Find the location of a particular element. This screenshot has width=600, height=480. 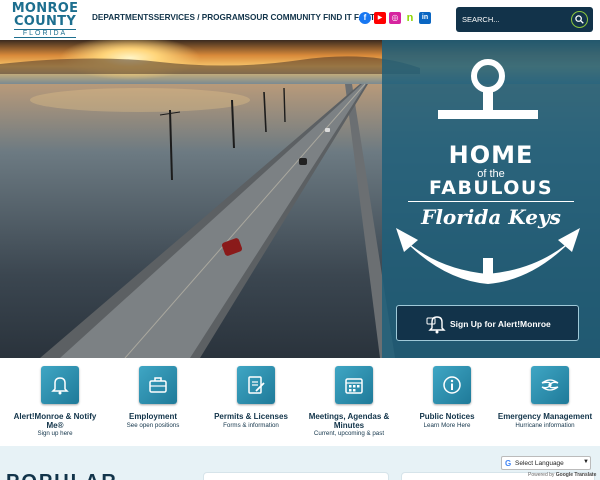

fabulous-heading: FABULOUS is located at coordinates (491, 188).